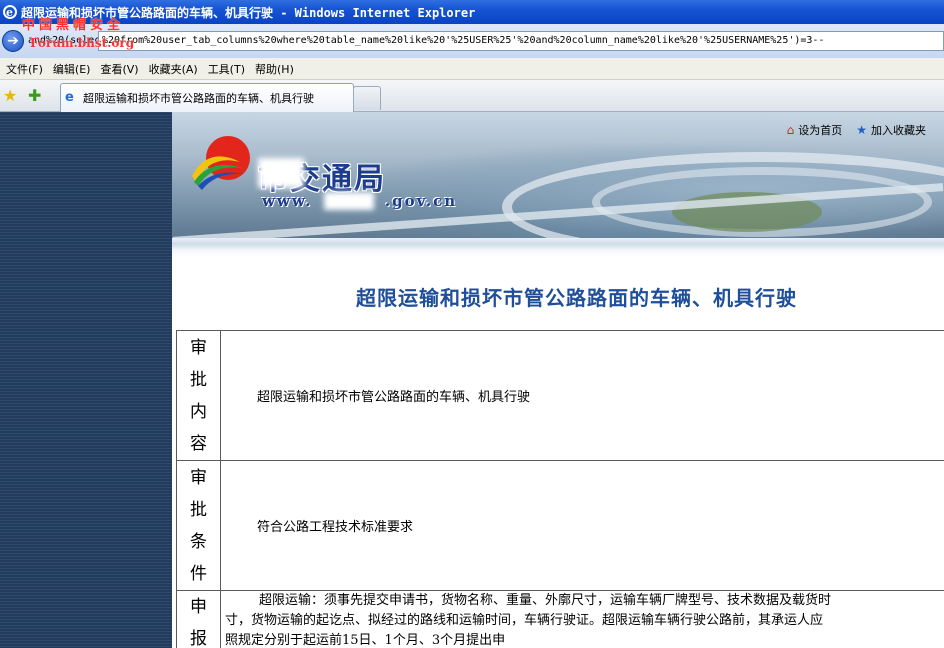 The width and height of the screenshot is (944, 648). What do you see at coordinates (198, 98) in the screenshot?
I see `tab-active-label: 超限运输和损坏市管公路路面的车辆、机具行驶` at bounding box center [198, 98].